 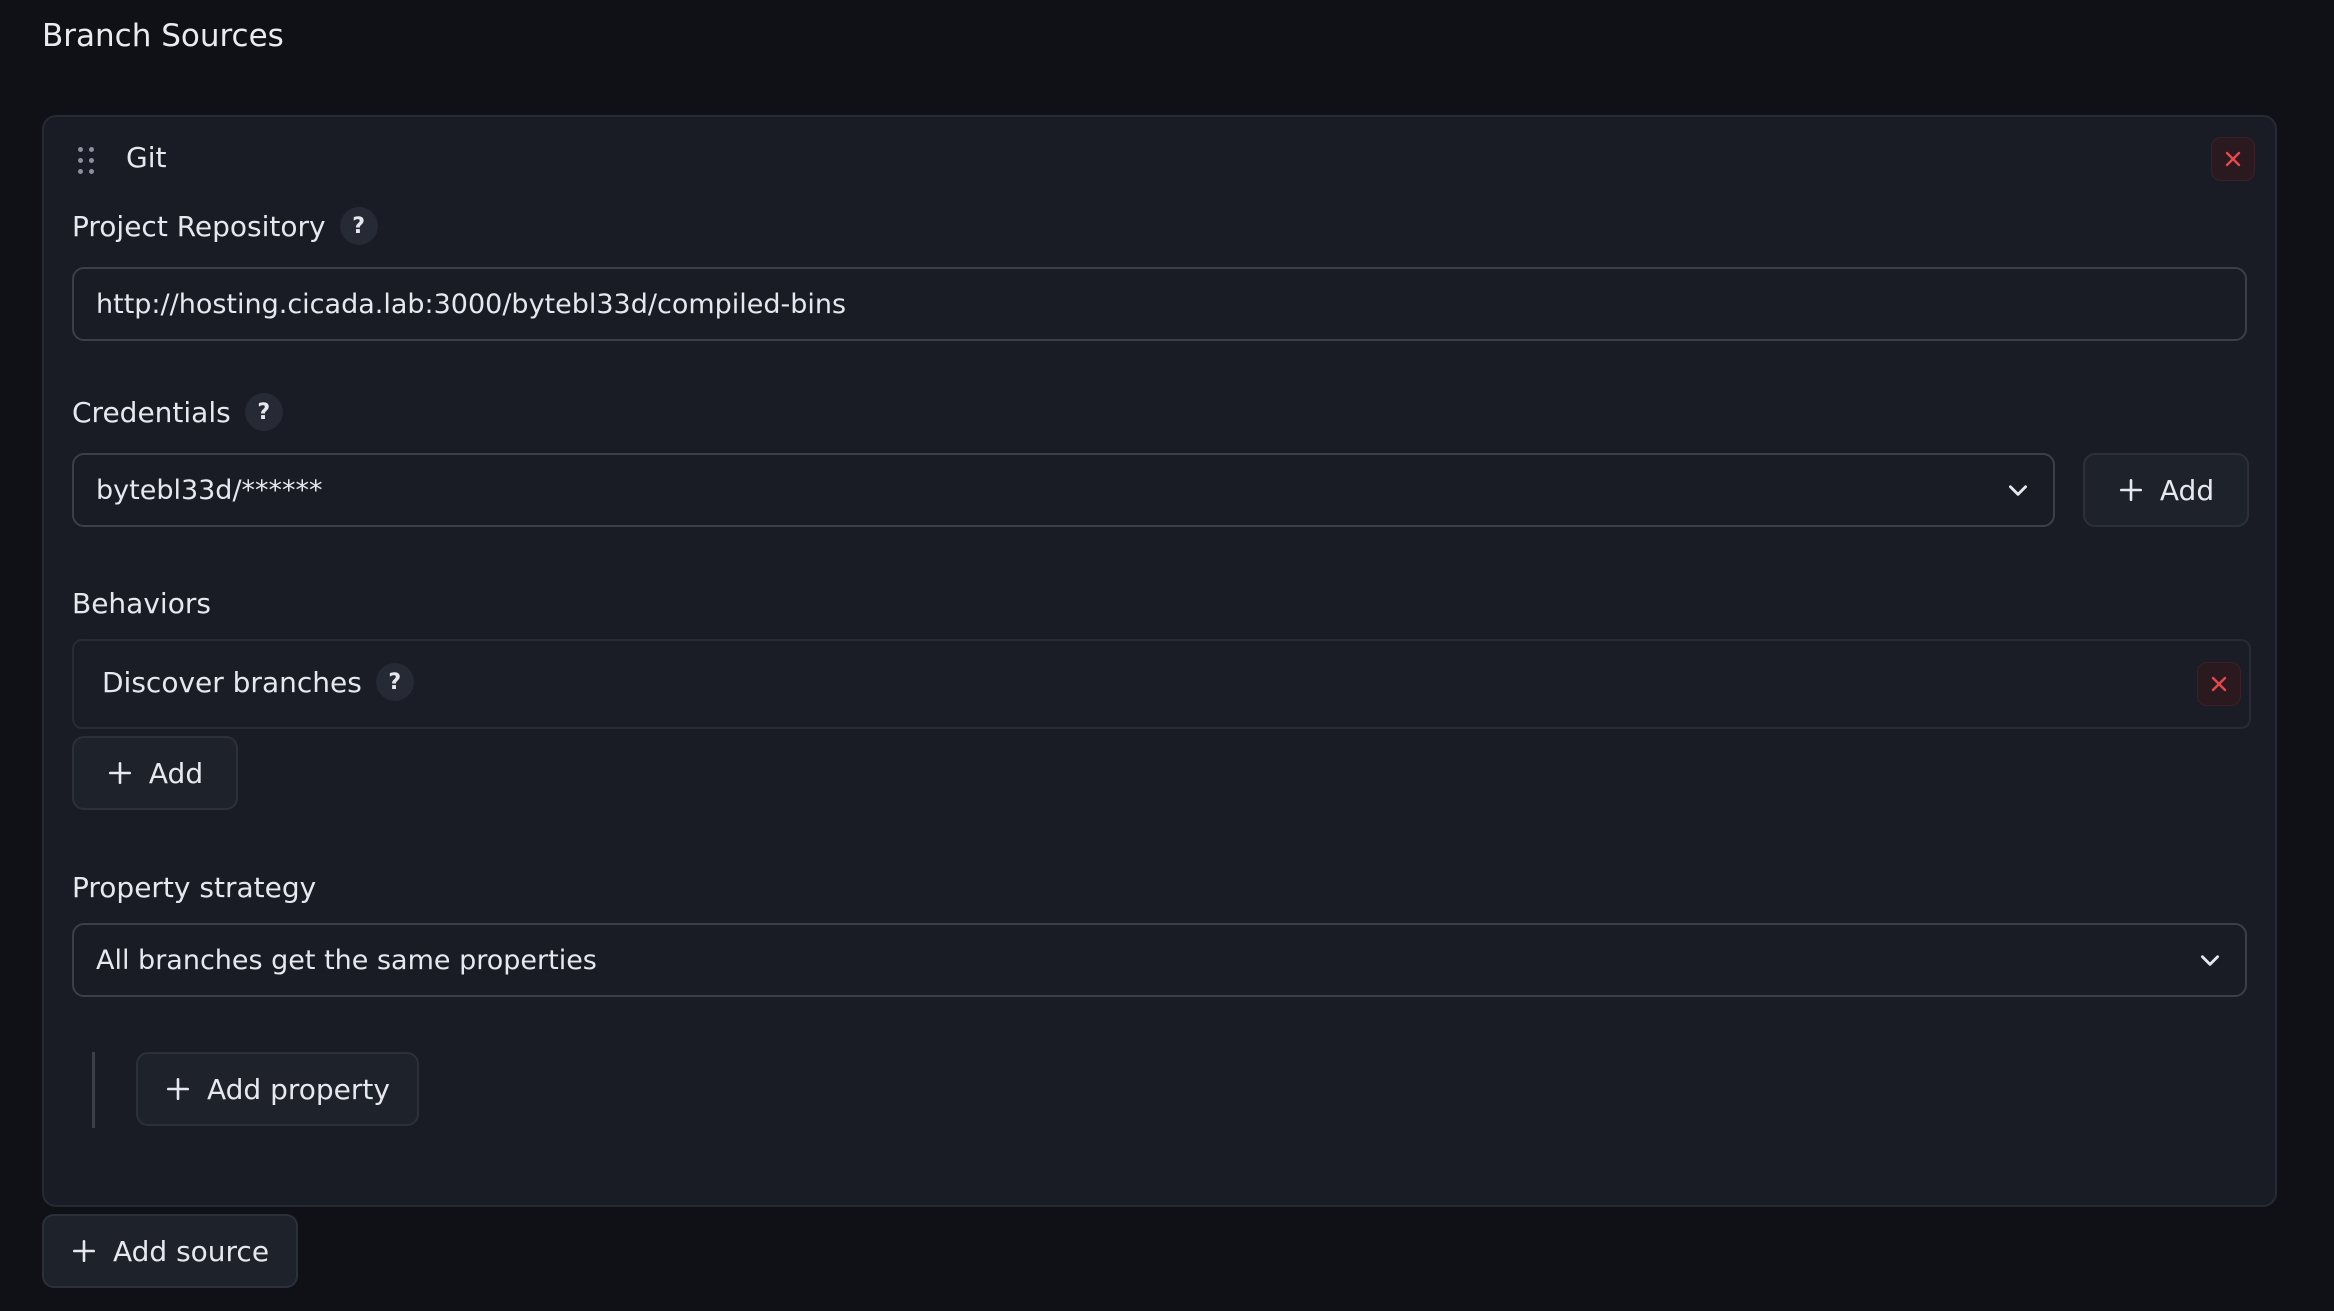 What do you see at coordinates (1159, 960) in the screenshot?
I see `property-strategy-select: All branches get the same properties` at bounding box center [1159, 960].